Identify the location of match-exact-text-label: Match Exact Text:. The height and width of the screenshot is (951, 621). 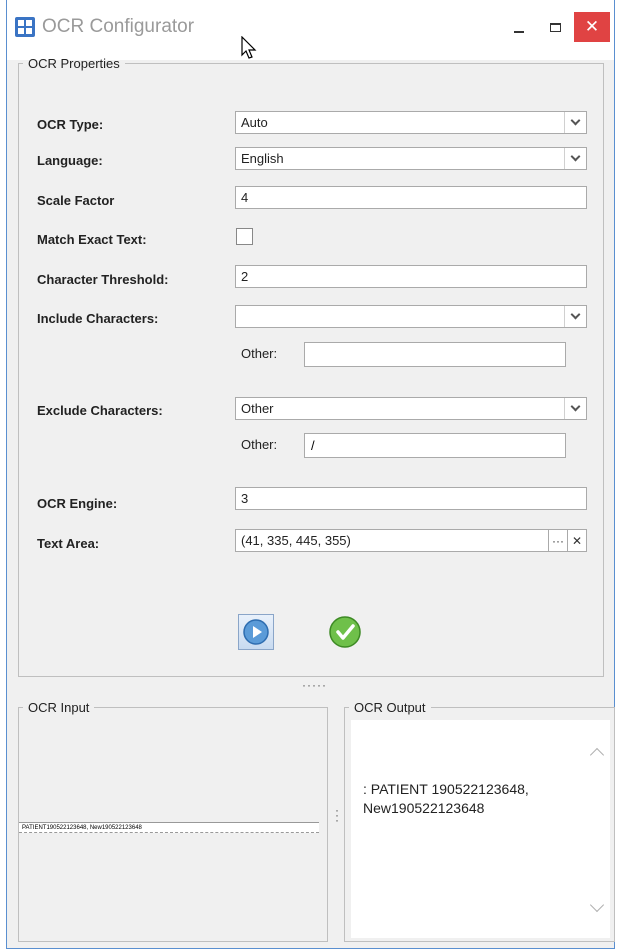
(92, 239).